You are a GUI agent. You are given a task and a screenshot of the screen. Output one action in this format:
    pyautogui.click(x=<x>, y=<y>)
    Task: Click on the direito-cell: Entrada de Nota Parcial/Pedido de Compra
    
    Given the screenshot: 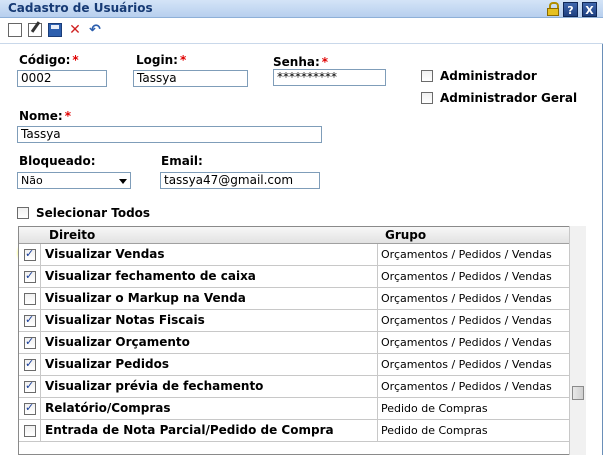 What is the action you would take?
    pyautogui.click(x=189, y=430)
    